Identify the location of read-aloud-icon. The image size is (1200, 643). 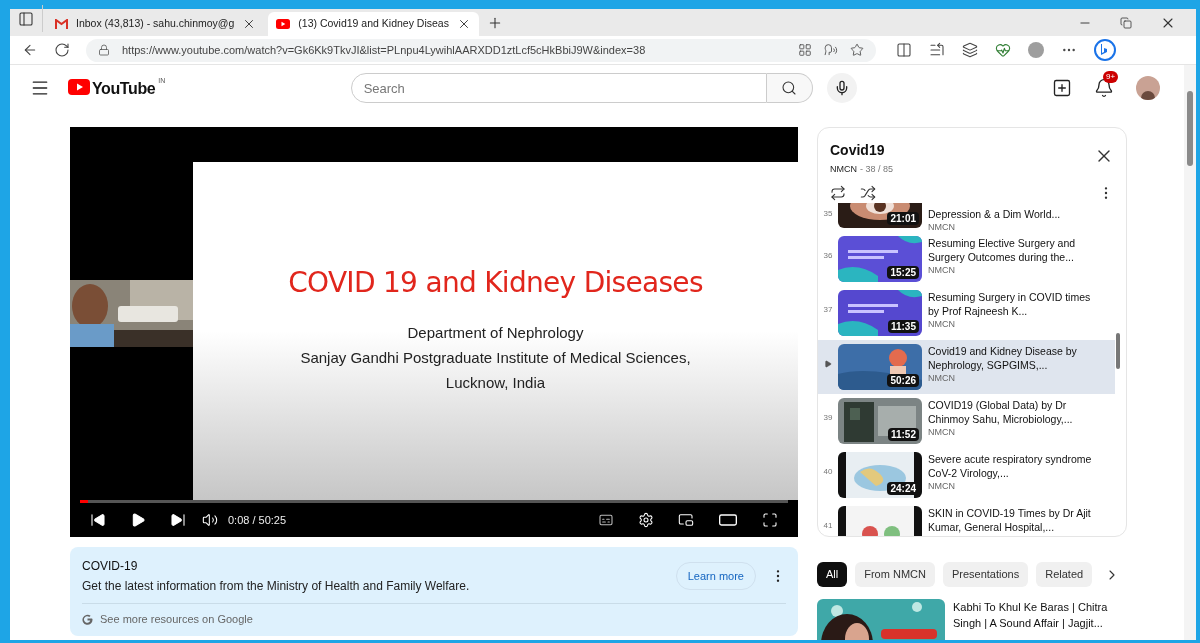
(831, 50).